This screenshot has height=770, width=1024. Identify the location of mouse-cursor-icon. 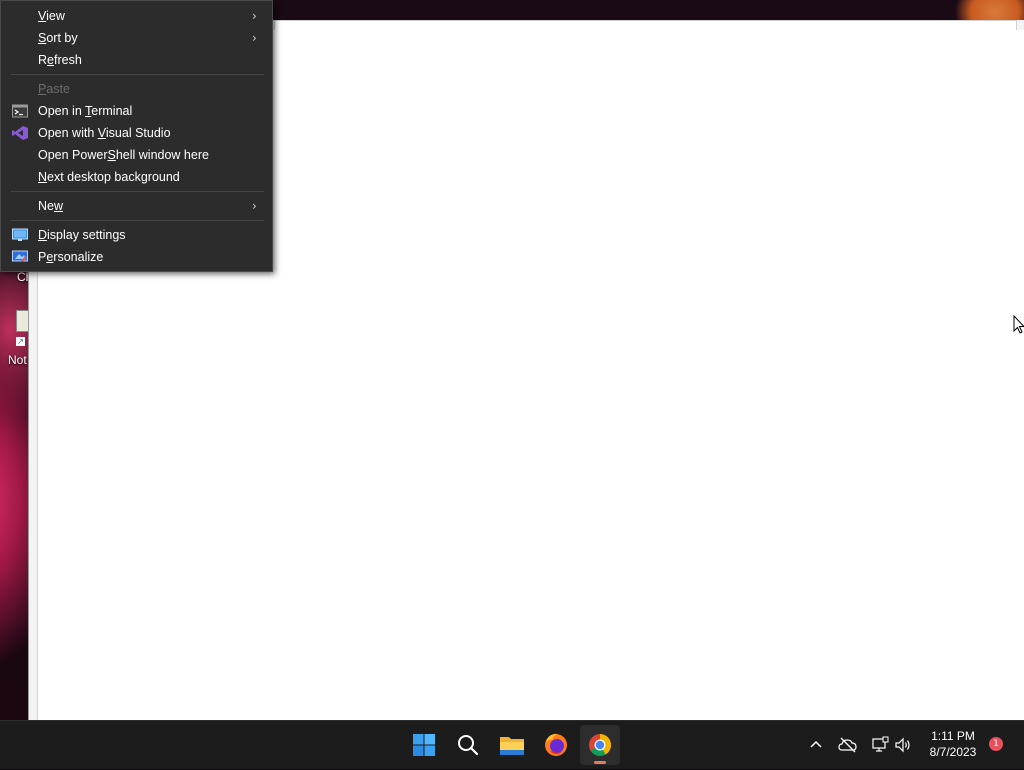
(1018, 324).